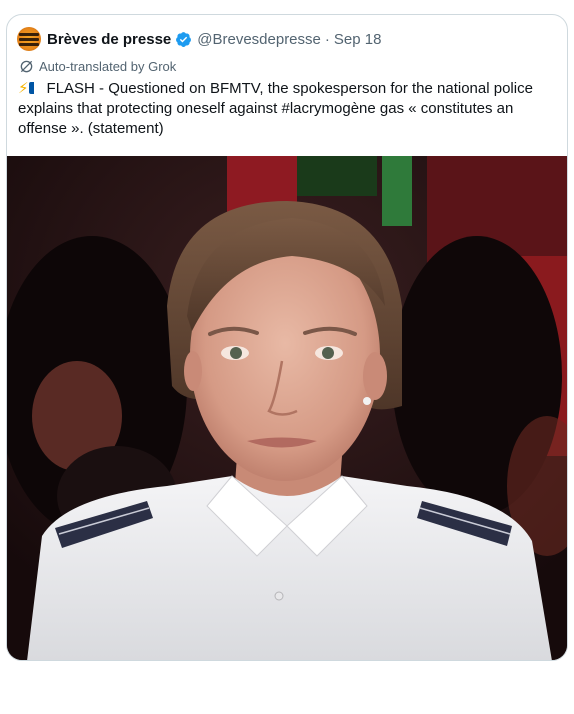  Describe the element at coordinates (23, 88) in the screenshot. I see `lightning-bolt-icon: ⚡` at that location.